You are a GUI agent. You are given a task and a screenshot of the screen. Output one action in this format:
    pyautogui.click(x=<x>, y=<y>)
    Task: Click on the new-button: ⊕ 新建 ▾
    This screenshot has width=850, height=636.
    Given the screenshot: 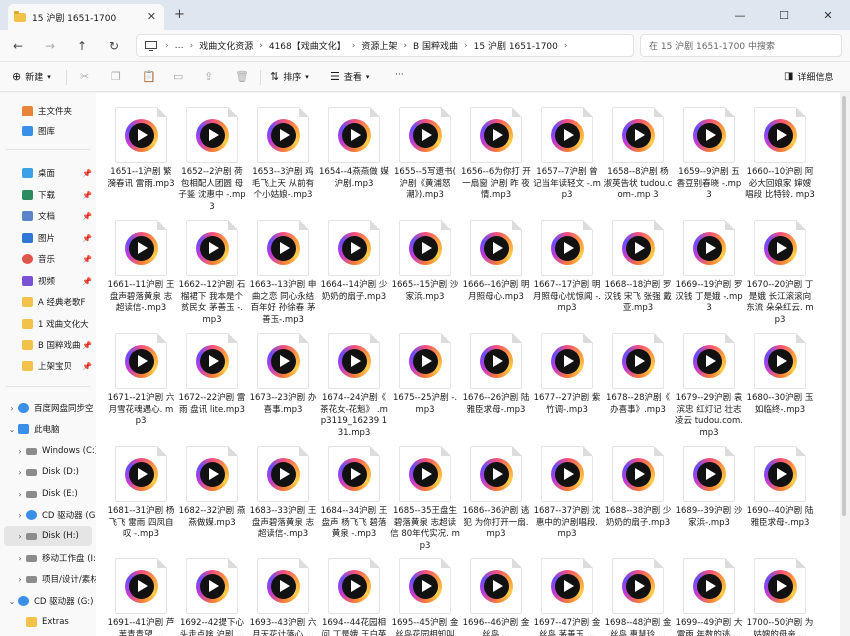 What is the action you would take?
    pyautogui.click(x=31, y=76)
    